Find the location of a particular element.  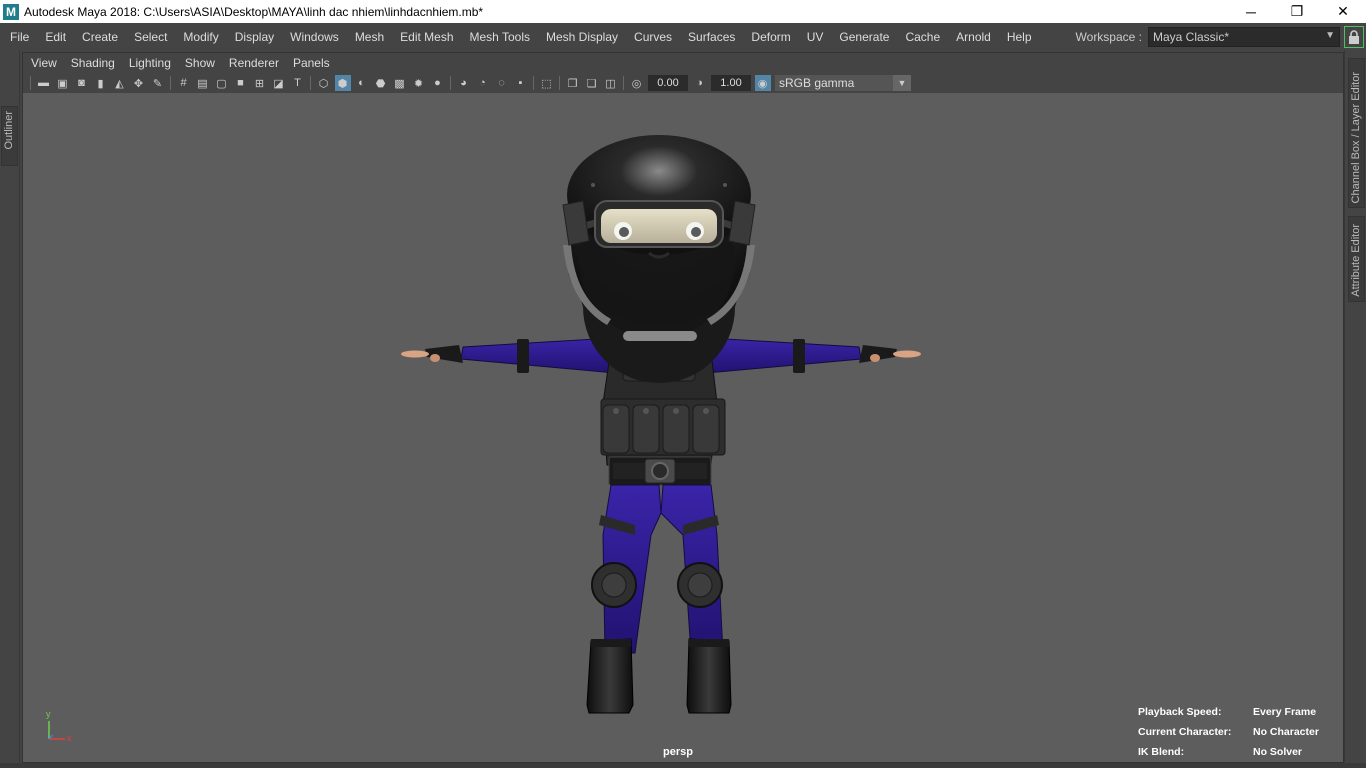

axis-x-label: x is located at coordinates (69, 738).